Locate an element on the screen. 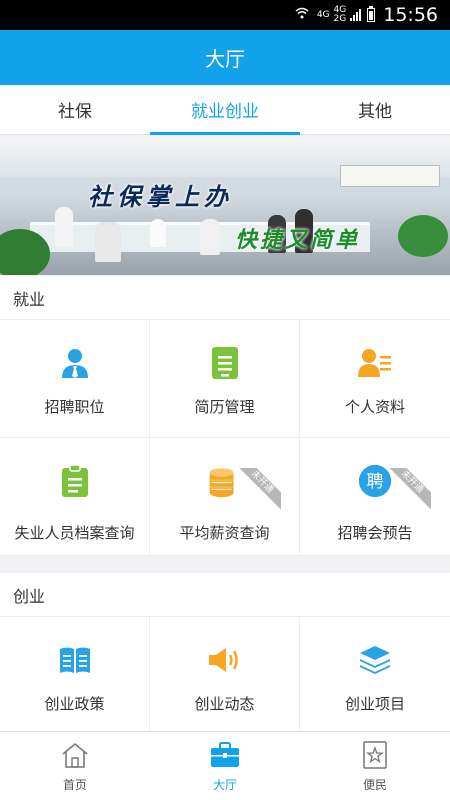 This screenshot has height=800, width=450. grid-item-label: 简历管理 is located at coordinates (224, 407).